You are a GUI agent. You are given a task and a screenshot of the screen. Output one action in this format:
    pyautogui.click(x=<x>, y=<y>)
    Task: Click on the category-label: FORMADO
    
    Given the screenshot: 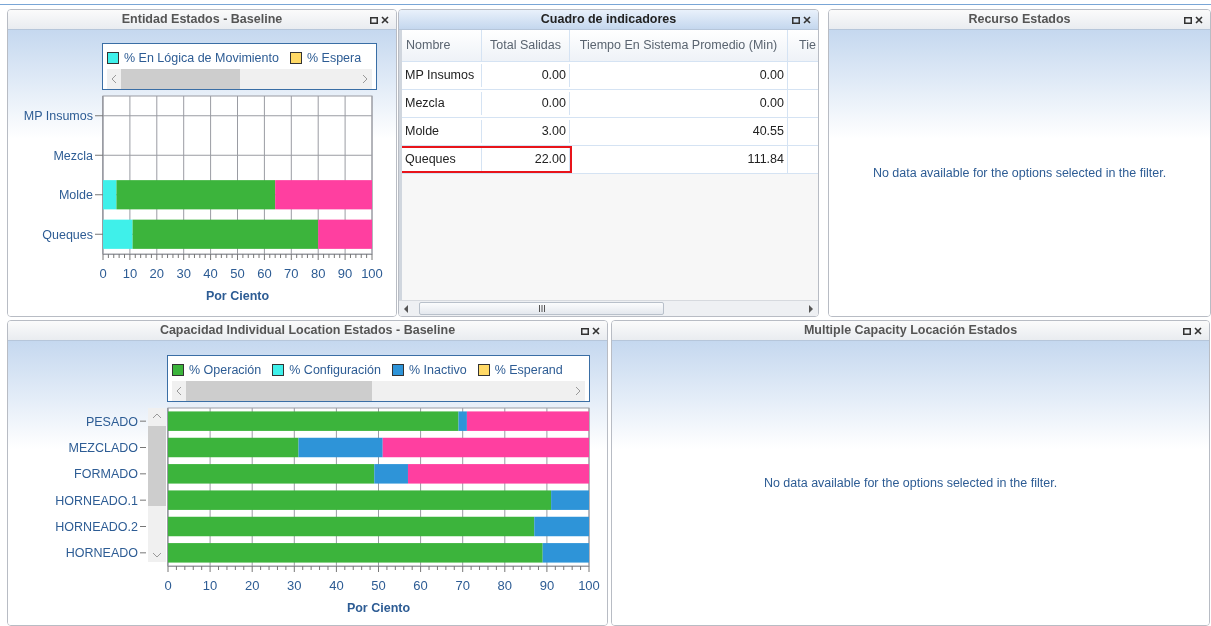 What is the action you would take?
    pyautogui.click(x=106, y=474)
    